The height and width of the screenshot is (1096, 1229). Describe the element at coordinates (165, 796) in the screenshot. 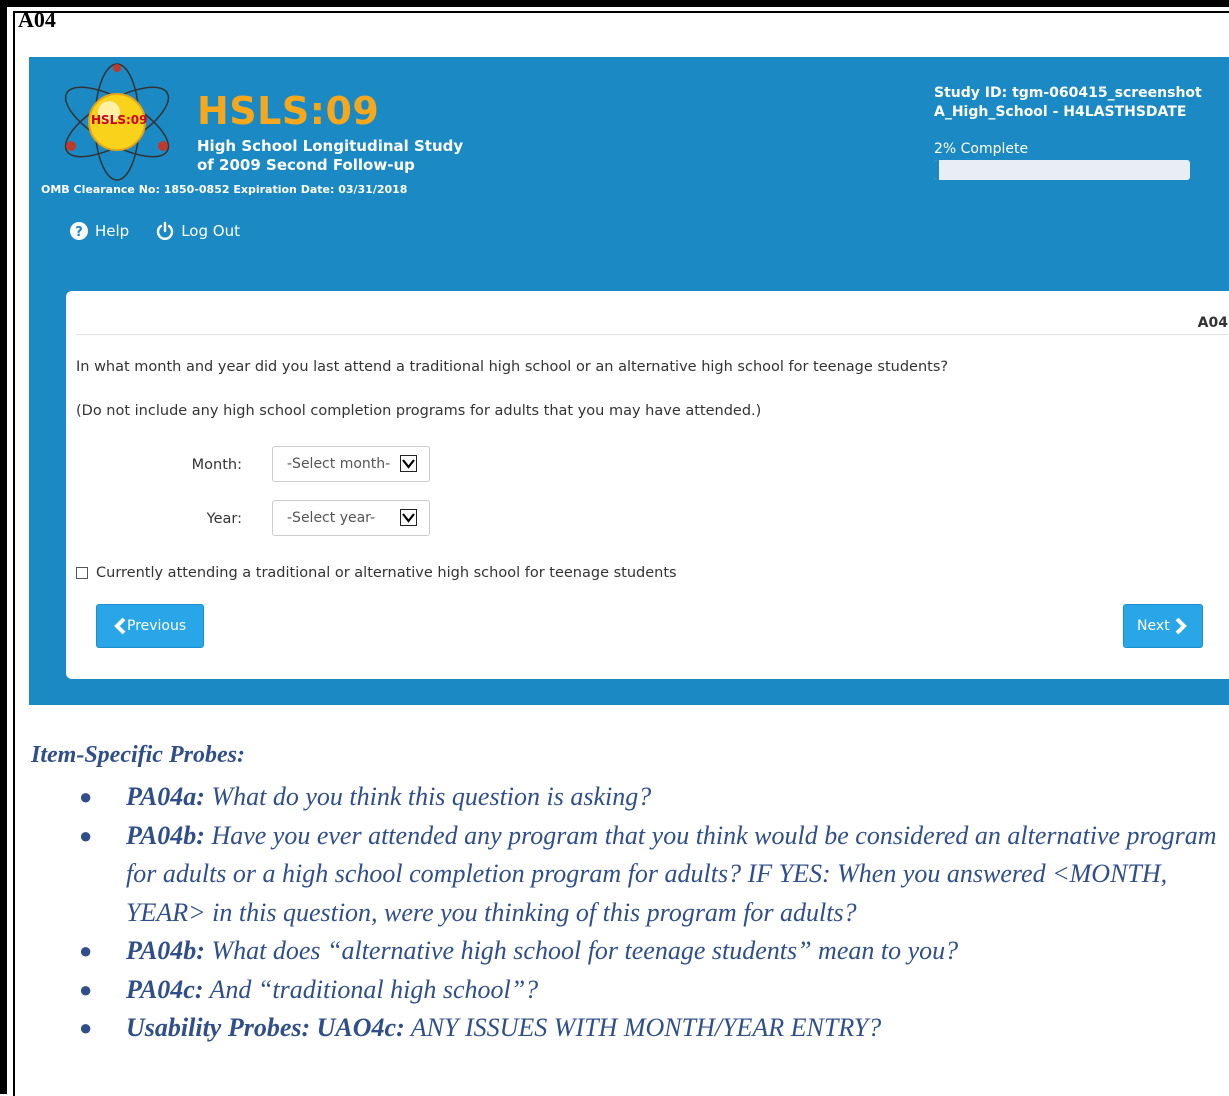

I see `probe-code: PA04a:` at that location.